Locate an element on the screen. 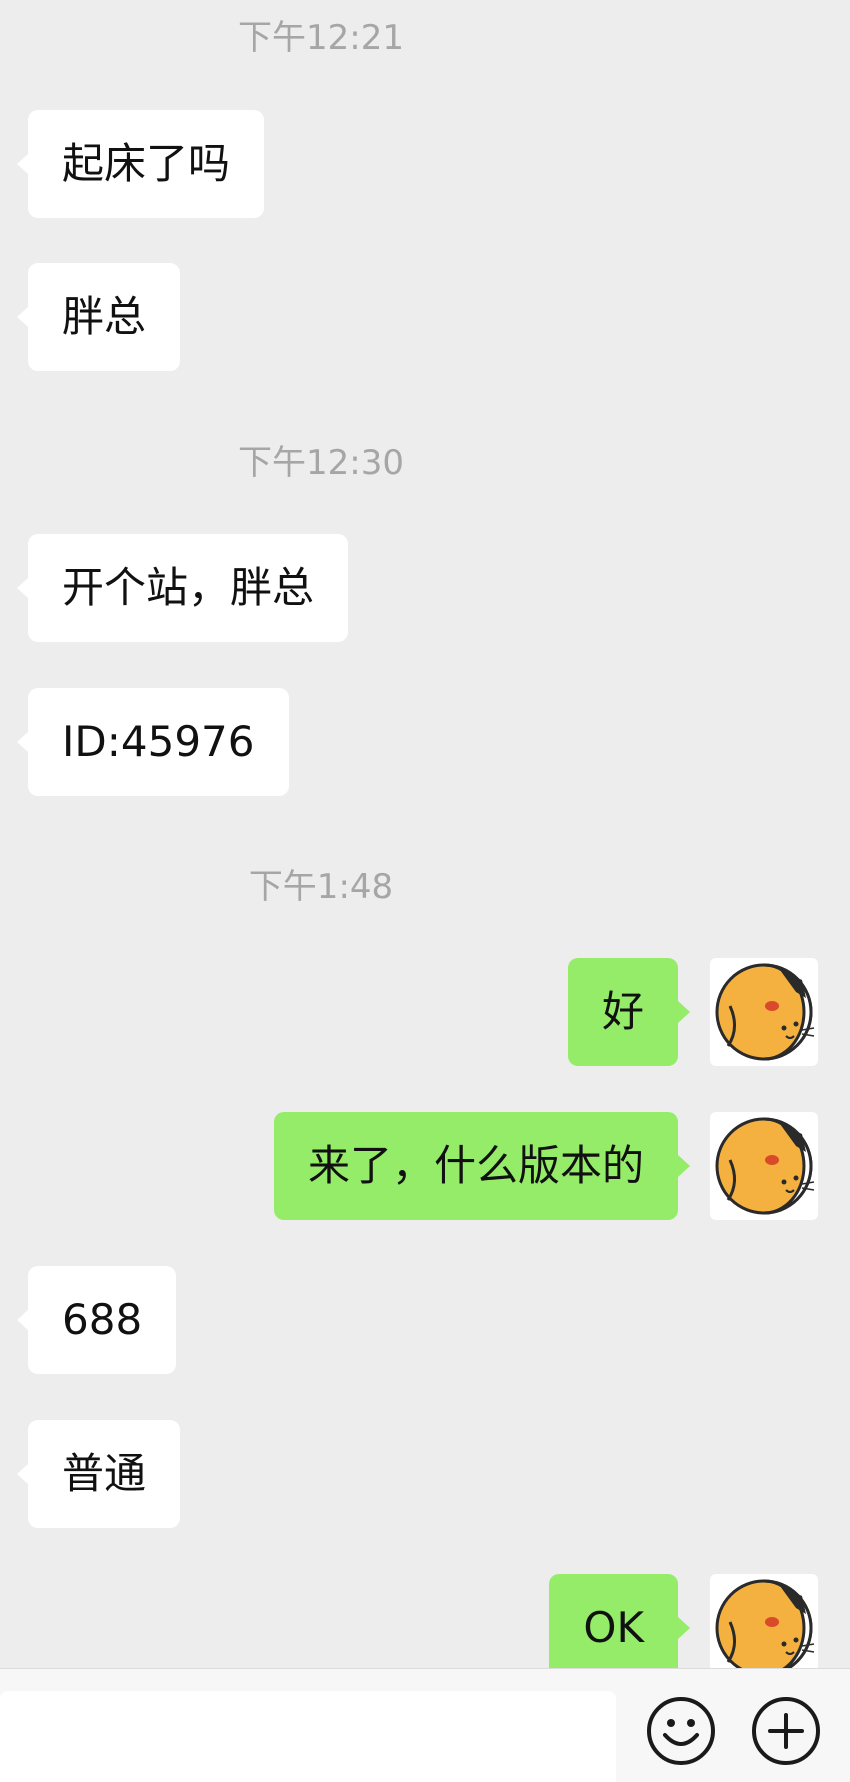 The width and height of the screenshot is (850, 1782). timestamp: 下午12:21 is located at coordinates (321, 38).